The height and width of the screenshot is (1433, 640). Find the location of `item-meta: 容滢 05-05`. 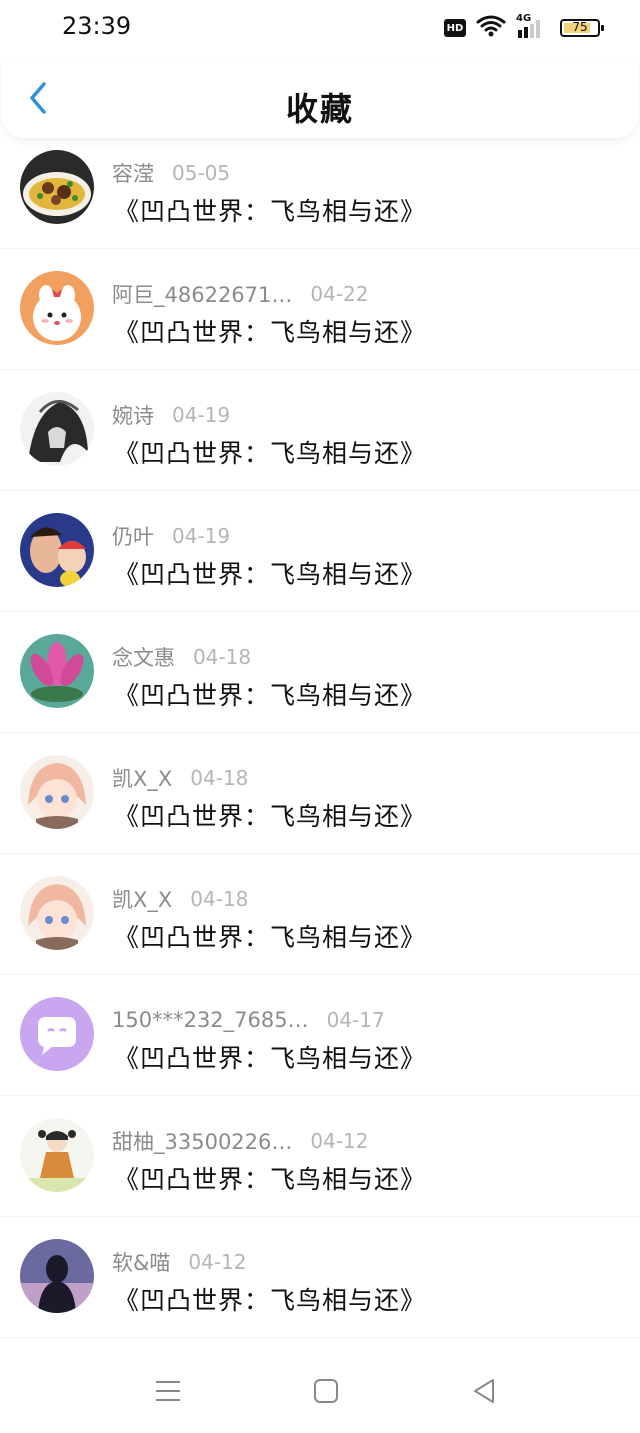

item-meta: 容滢 05-05 is located at coordinates (171, 173).